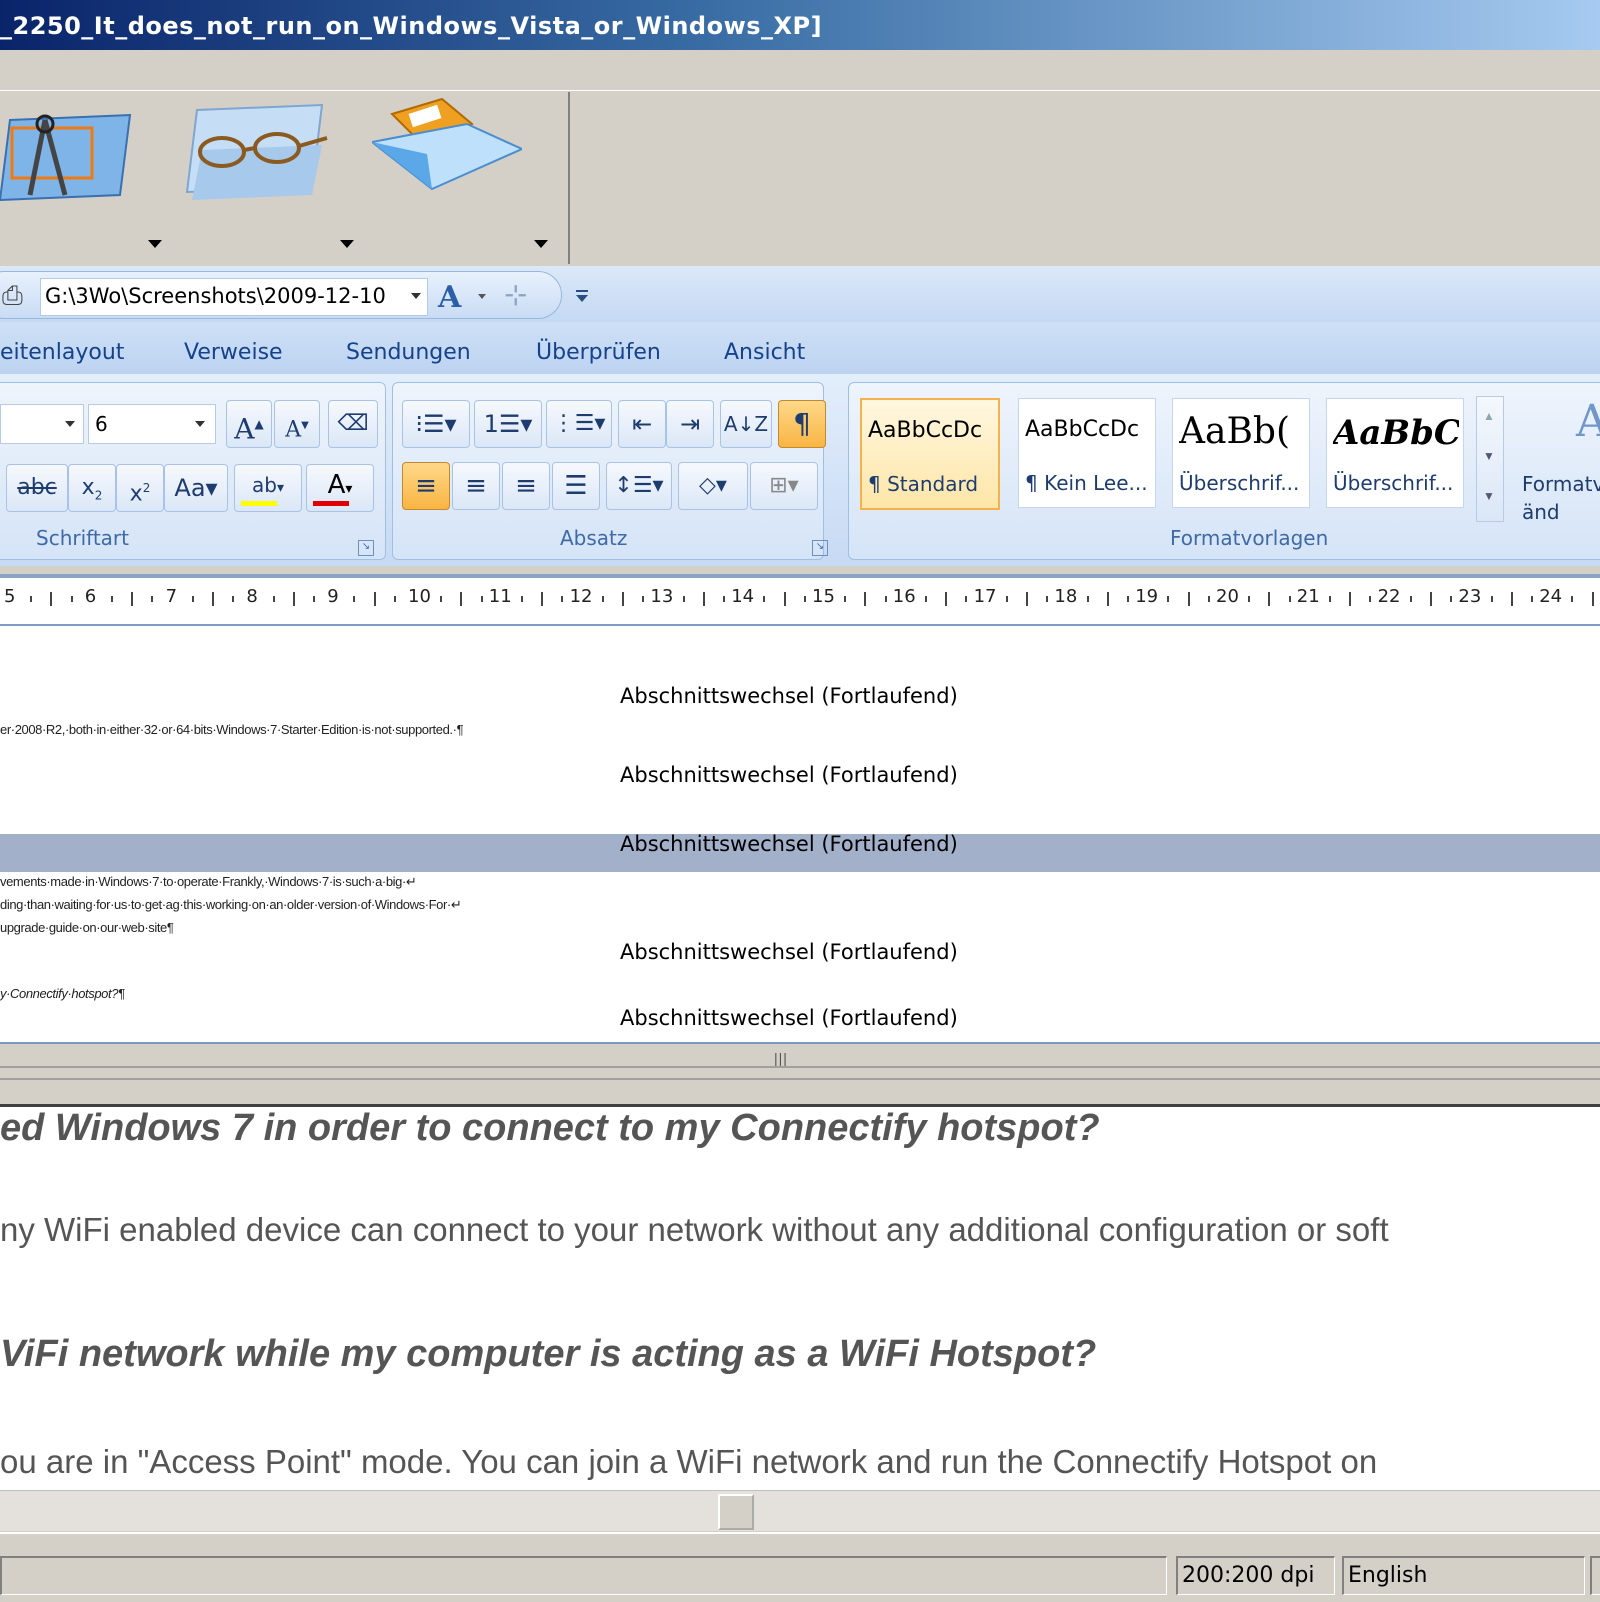 Image resolution: width=1600 pixels, height=1602 pixels. Describe the element at coordinates (87, 927) in the screenshot. I see `document-line: upgrade·guide·on·our·web·site¶` at that location.